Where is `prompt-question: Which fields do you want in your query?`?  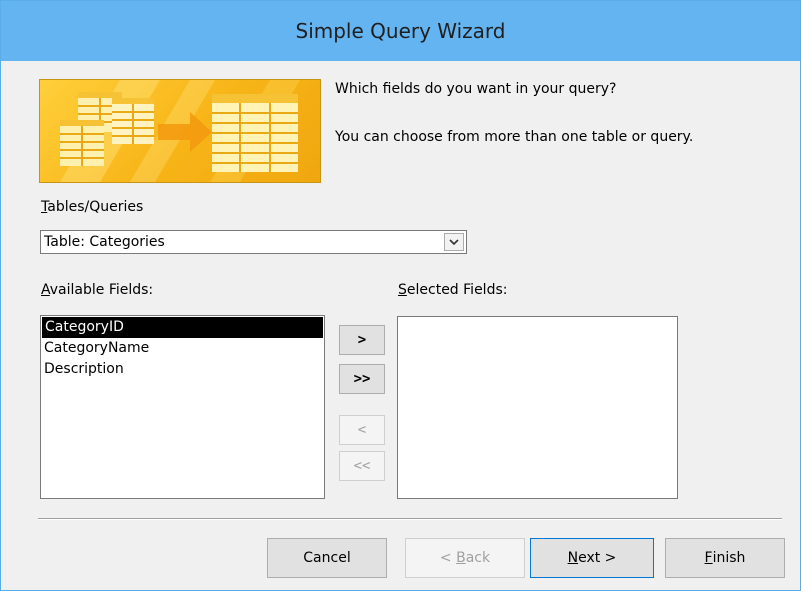
prompt-question: Which fields do you want in your query? is located at coordinates (476, 89).